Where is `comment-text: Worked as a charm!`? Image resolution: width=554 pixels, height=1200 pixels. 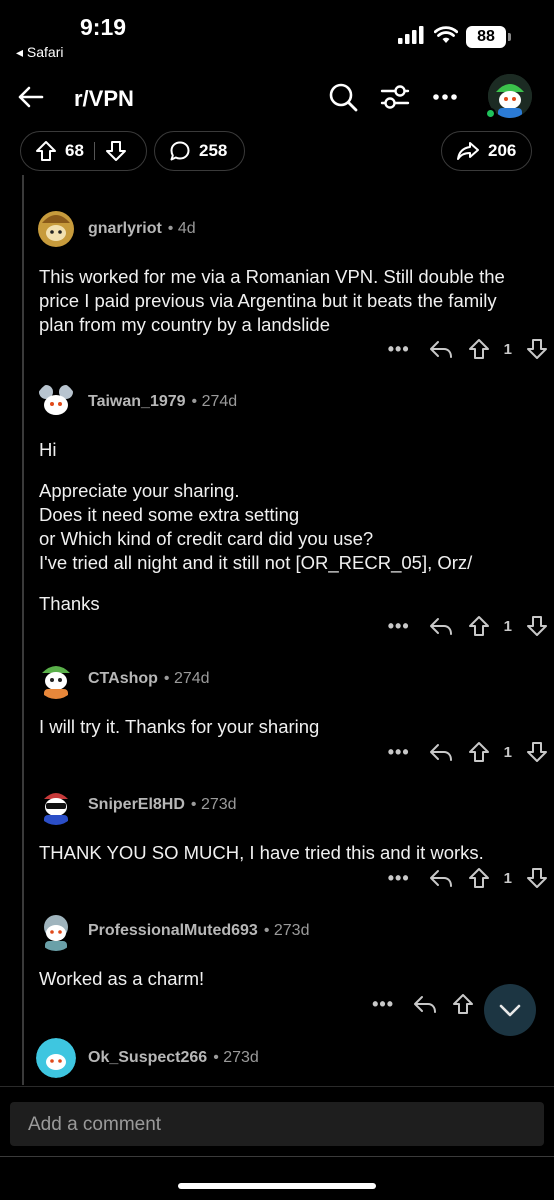 comment-text: Worked as a charm! is located at coordinates (122, 978).